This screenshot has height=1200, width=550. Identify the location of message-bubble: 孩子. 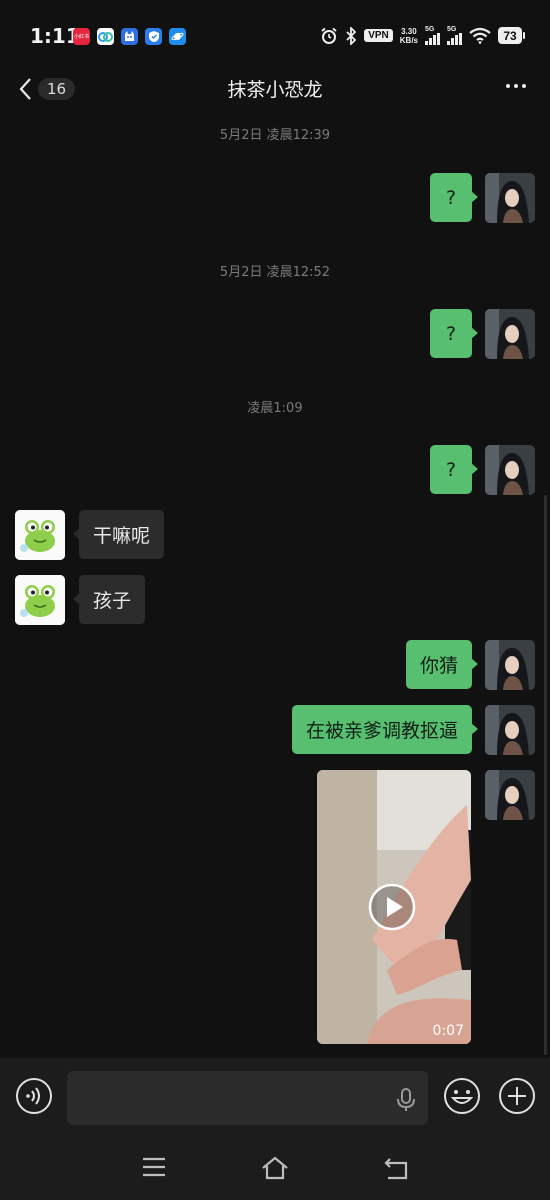
(109, 599).